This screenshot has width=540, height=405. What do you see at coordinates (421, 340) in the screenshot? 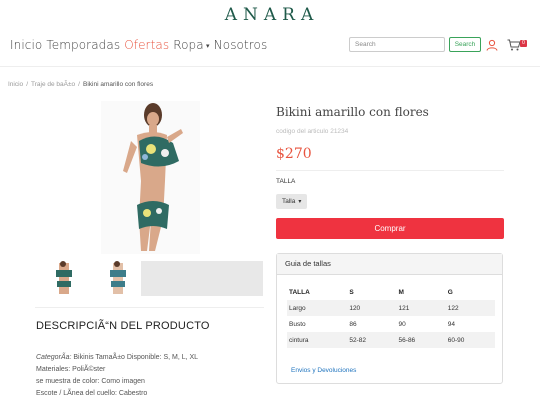
I see `table-cell: 56-86` at bounding box center [421, 340].